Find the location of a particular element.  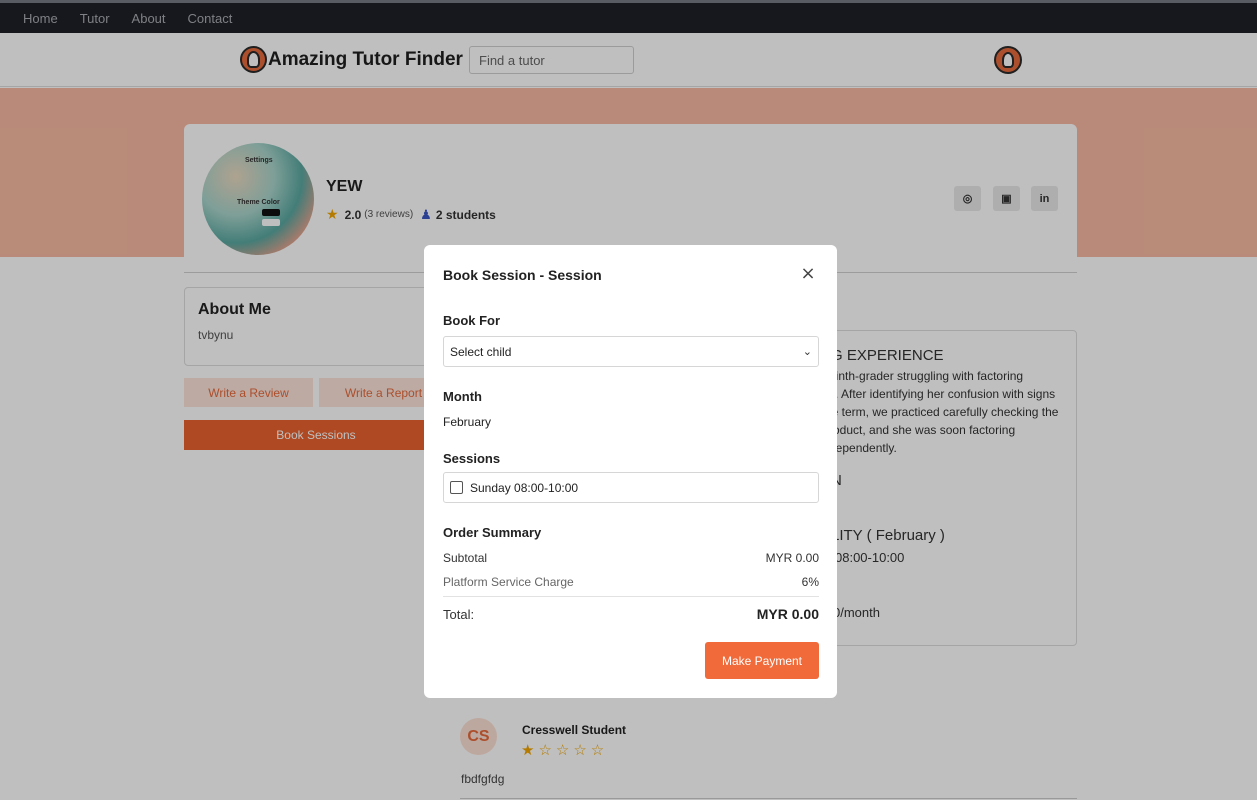

subtotal-label: Subtotal is located at coordinates (465, 558).